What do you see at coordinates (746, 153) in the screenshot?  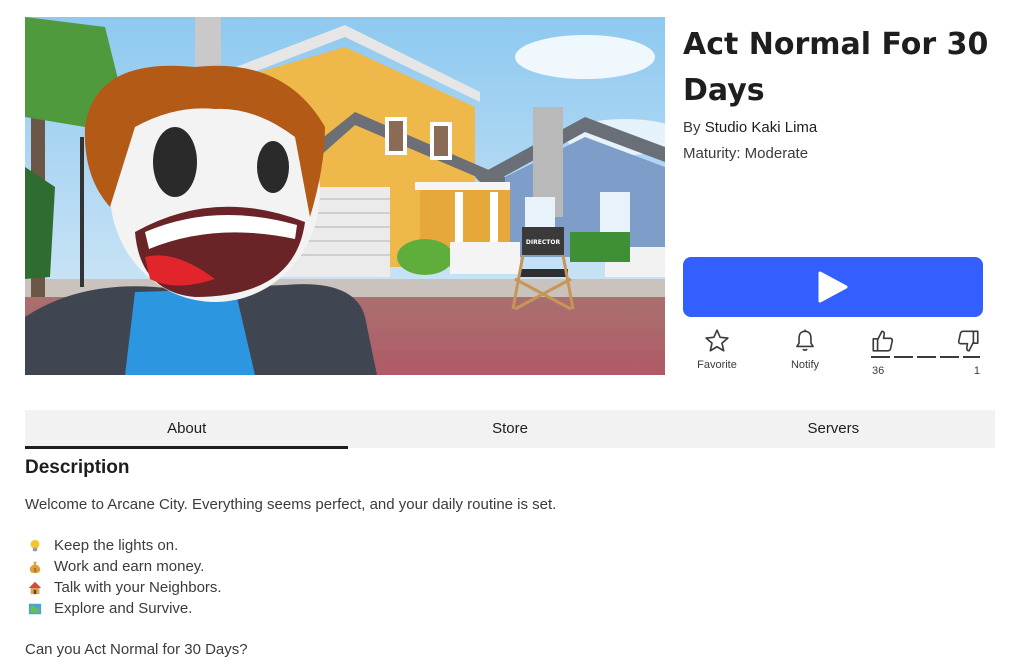 I see `maturity-label: Maturity: Moderate` at bounding box center [746, 153].